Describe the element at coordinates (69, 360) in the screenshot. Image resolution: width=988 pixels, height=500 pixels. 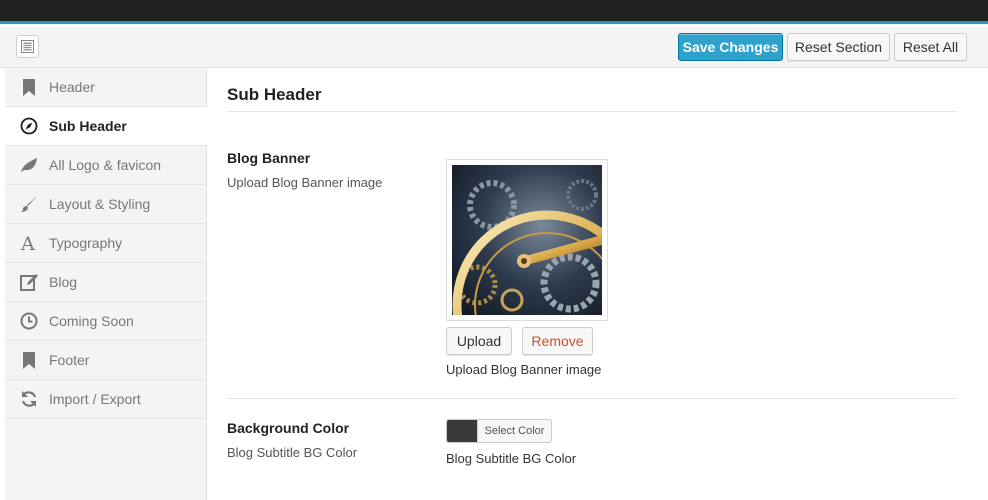
I see `sidebar-item-label: Footer` at that location.